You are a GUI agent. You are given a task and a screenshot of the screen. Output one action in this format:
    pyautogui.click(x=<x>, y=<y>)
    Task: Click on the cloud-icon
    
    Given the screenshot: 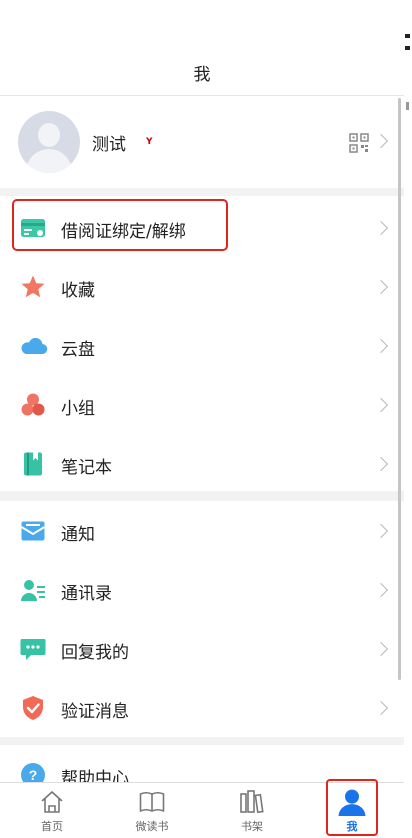 What is the action you would take?
    pyautogui.click(x=34, y=346)
    